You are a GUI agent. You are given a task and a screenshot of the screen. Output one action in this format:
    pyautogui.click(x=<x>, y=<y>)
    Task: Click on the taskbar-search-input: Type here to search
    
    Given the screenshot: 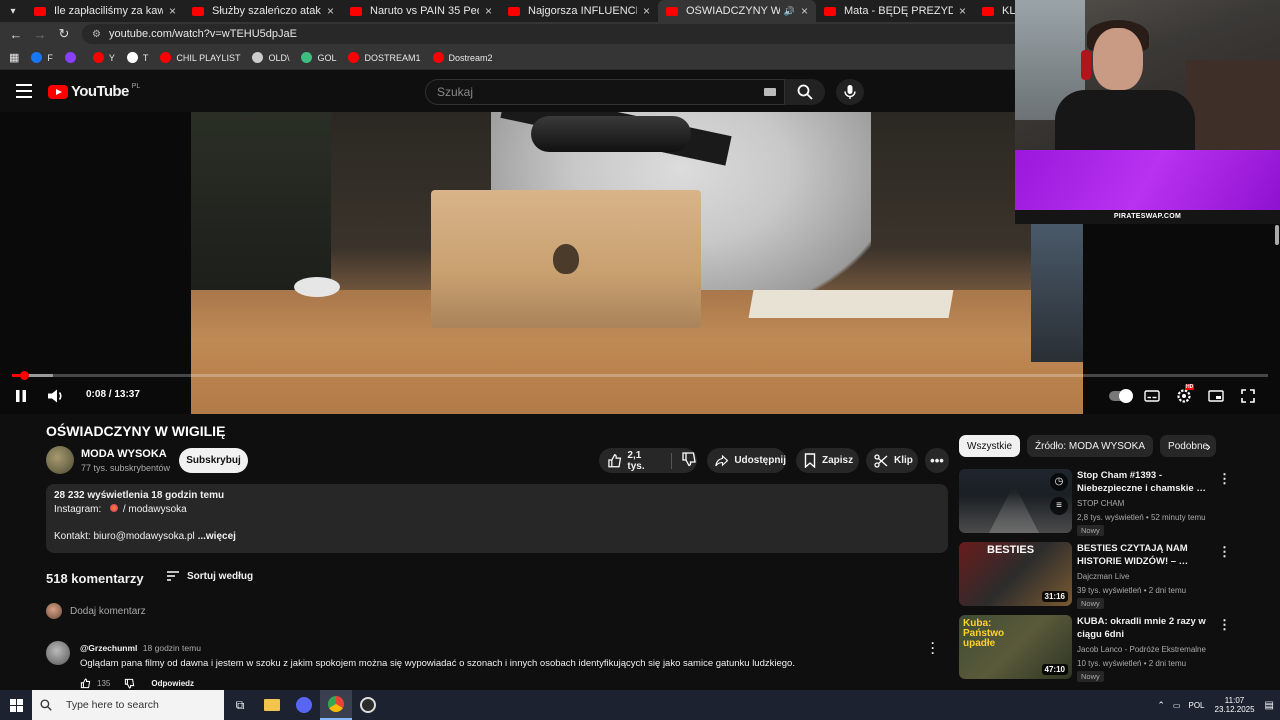 What is the action you would take?
    pyautogui.click(x=128, y=705)
    